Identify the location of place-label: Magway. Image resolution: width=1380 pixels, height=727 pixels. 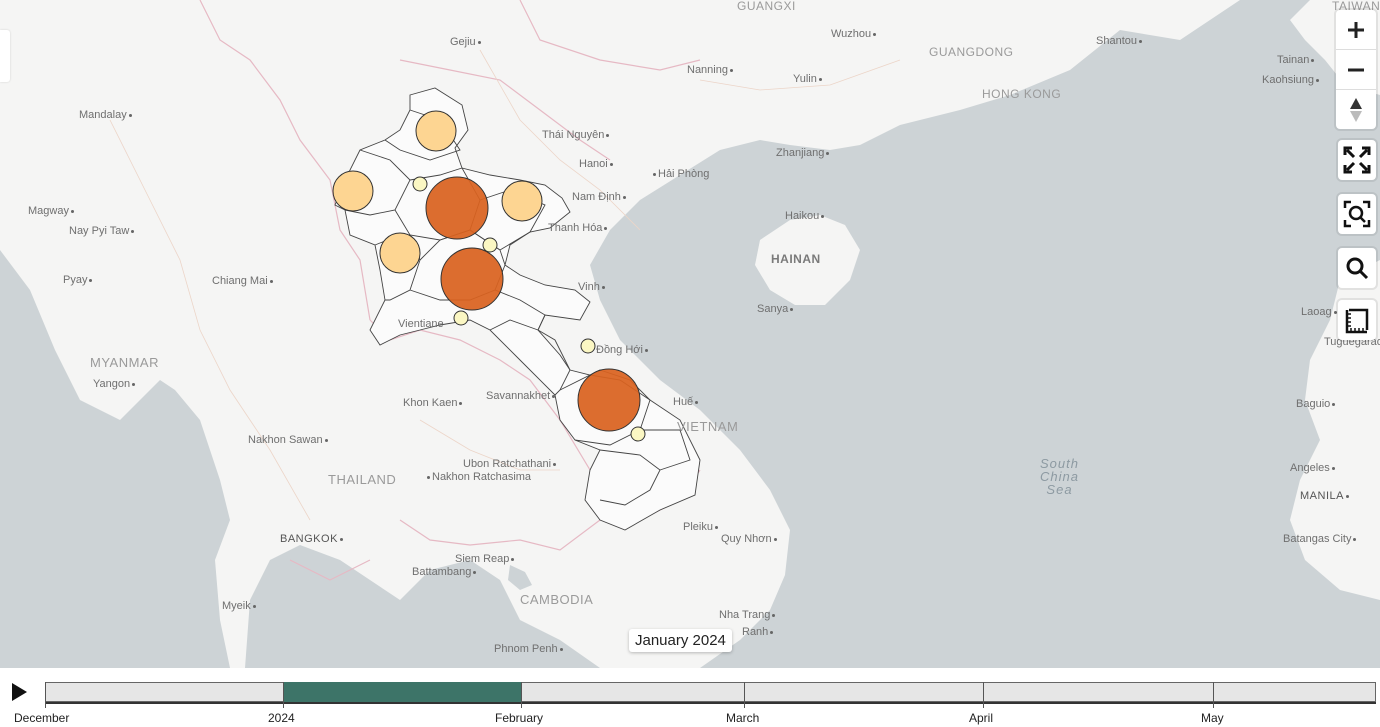
(52, 211).